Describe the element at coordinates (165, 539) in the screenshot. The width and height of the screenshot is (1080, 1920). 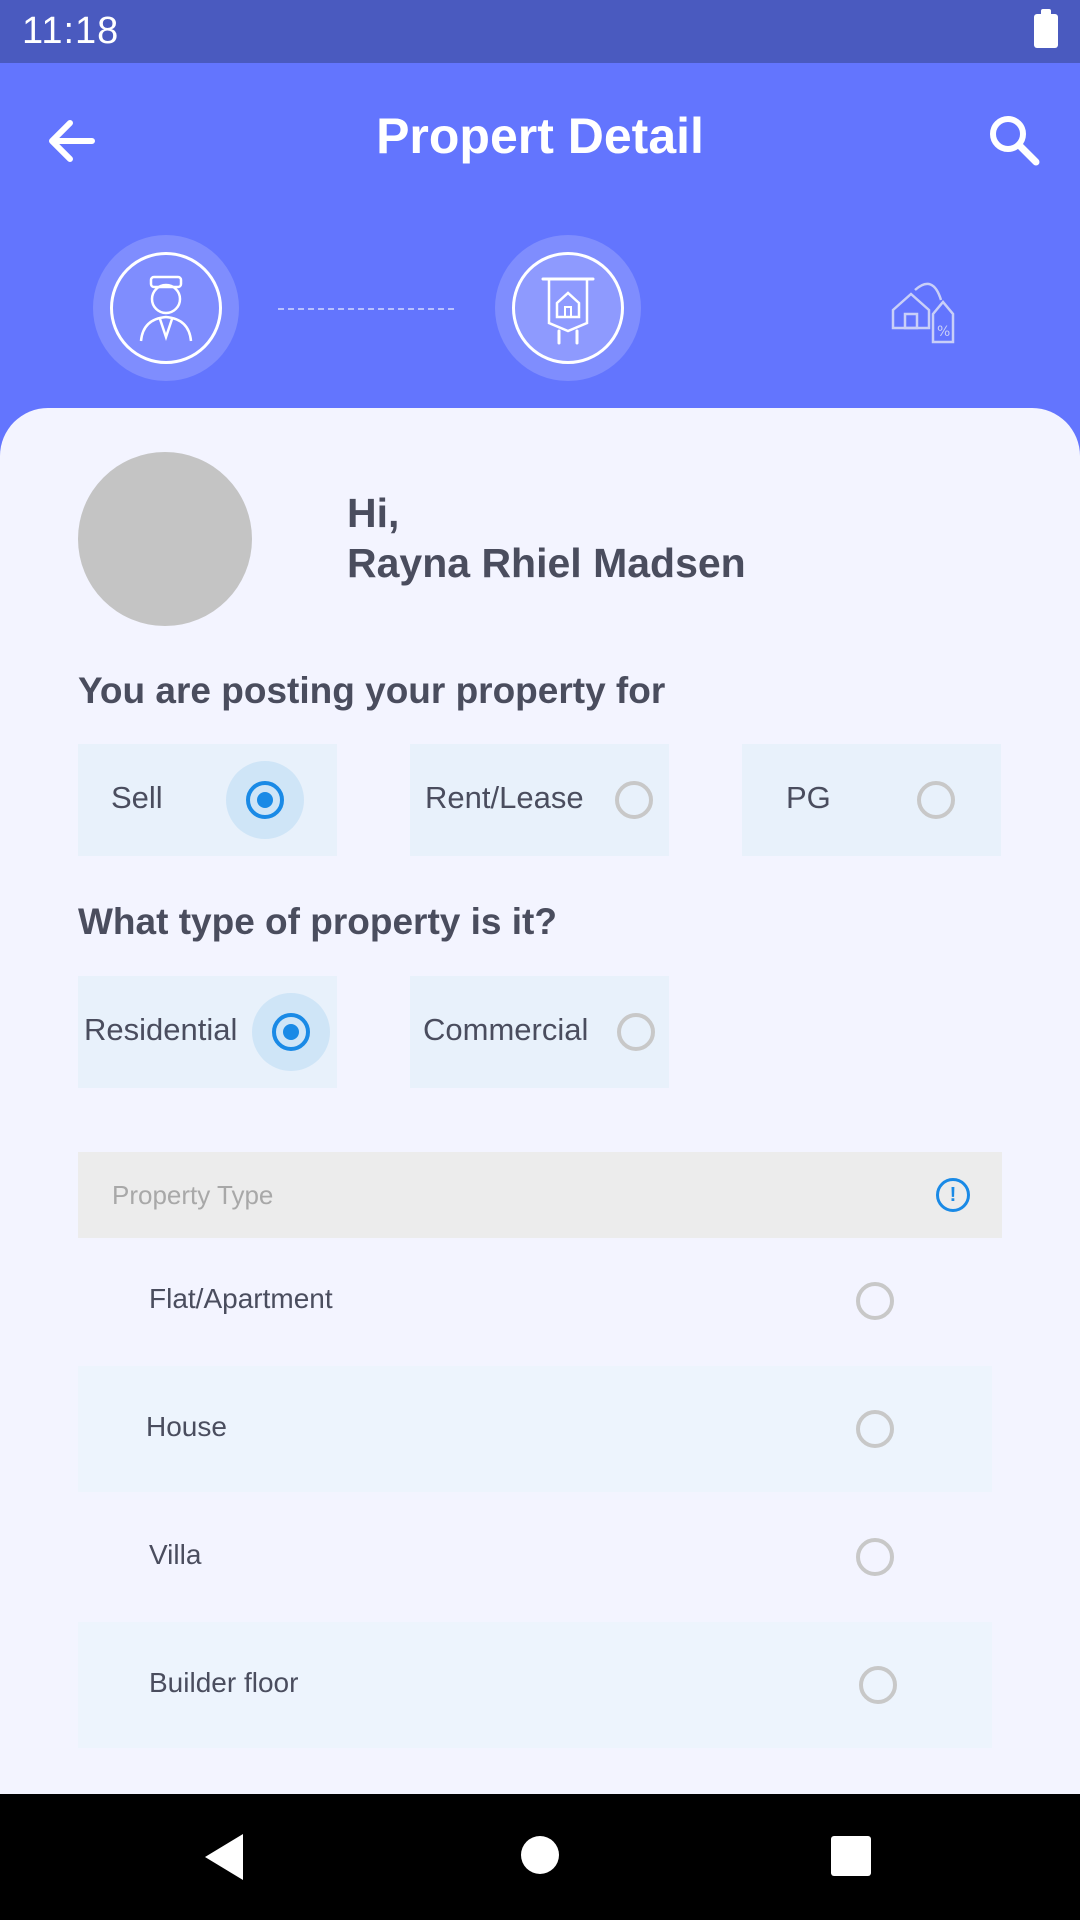
I see `avatar` at that location.